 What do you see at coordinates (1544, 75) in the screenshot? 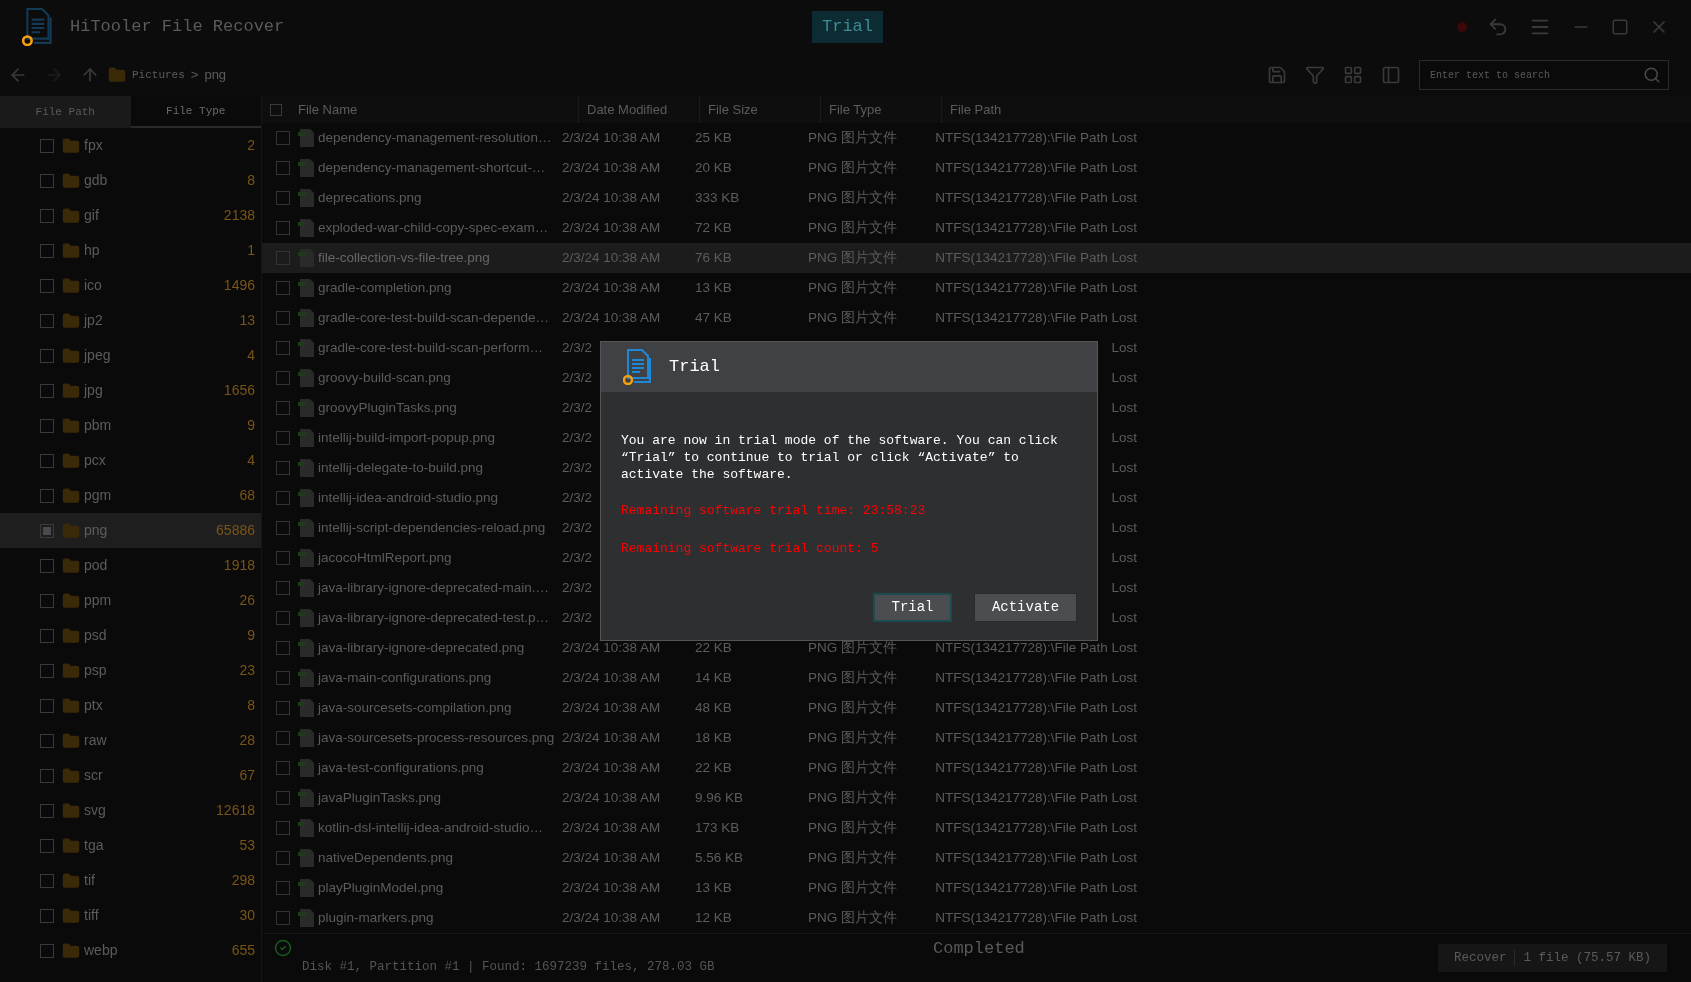
I see `search-field: Enter text to search` at bounding box center [1544, 75].